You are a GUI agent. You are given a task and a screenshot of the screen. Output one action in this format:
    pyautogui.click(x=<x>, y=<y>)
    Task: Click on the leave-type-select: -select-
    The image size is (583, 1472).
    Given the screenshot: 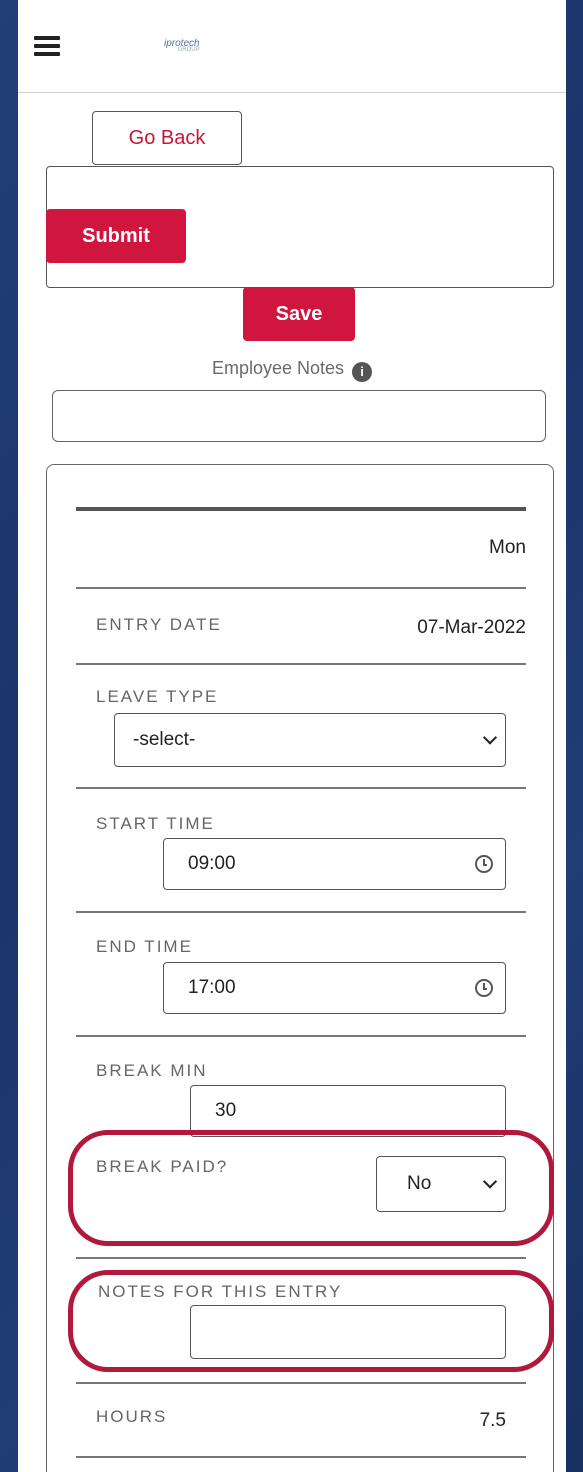 What is the action you would take?
    pyautogui.click(x=310, y=740)
    